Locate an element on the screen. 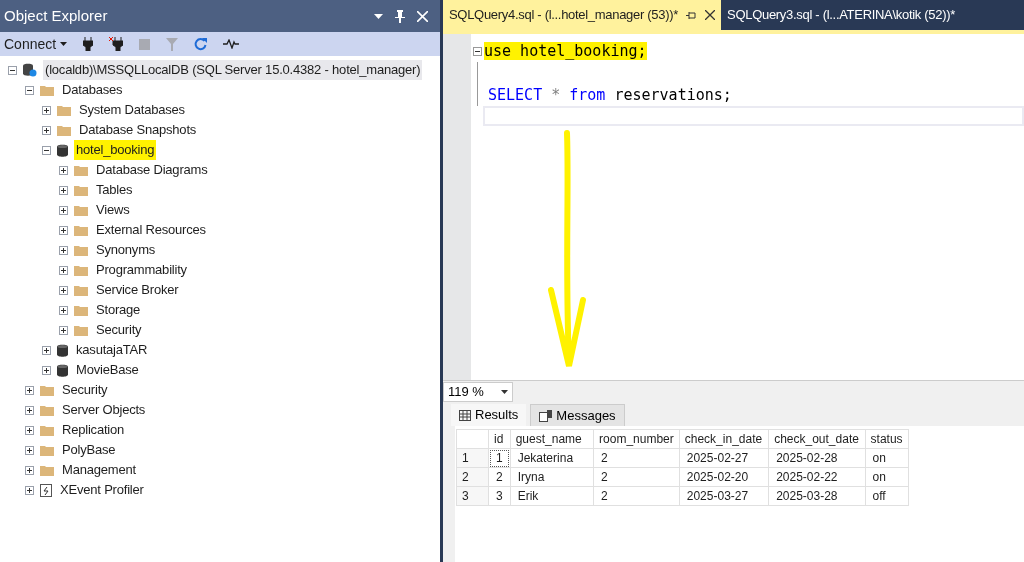  tree-item: Service Broker is located at coordinates (137, 290).